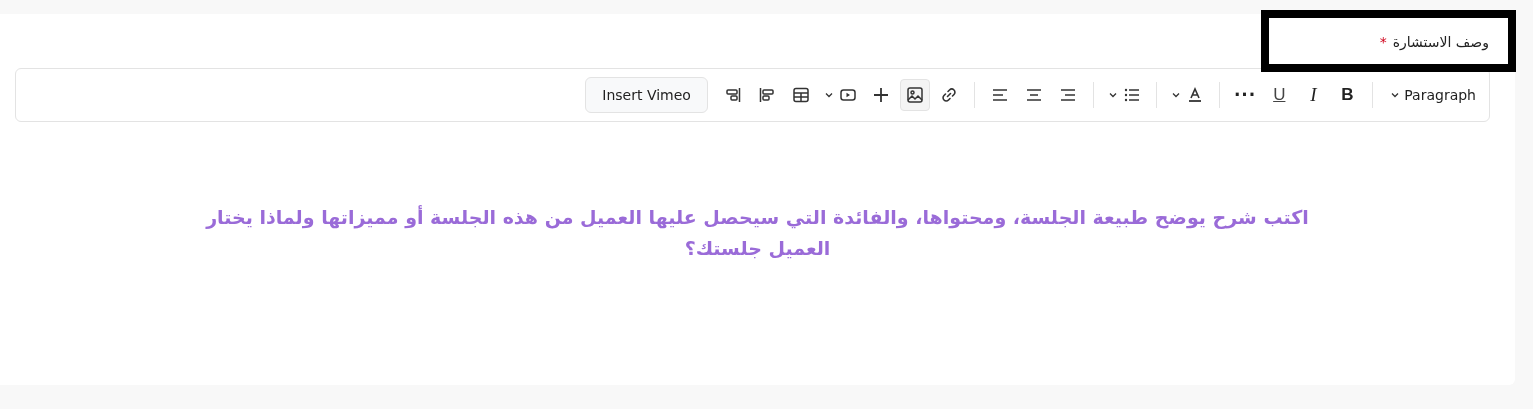 Image resolution: width=1533 pixels, height=409 pixels. I want to click on paragraph-dropdown: Paragraph, so click(1432, 95).